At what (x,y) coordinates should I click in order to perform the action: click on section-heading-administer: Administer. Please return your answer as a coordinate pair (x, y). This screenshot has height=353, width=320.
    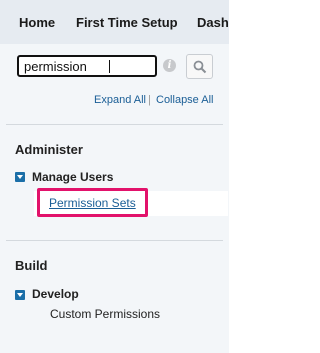
    Looking at the image, I should click on (49, 149).